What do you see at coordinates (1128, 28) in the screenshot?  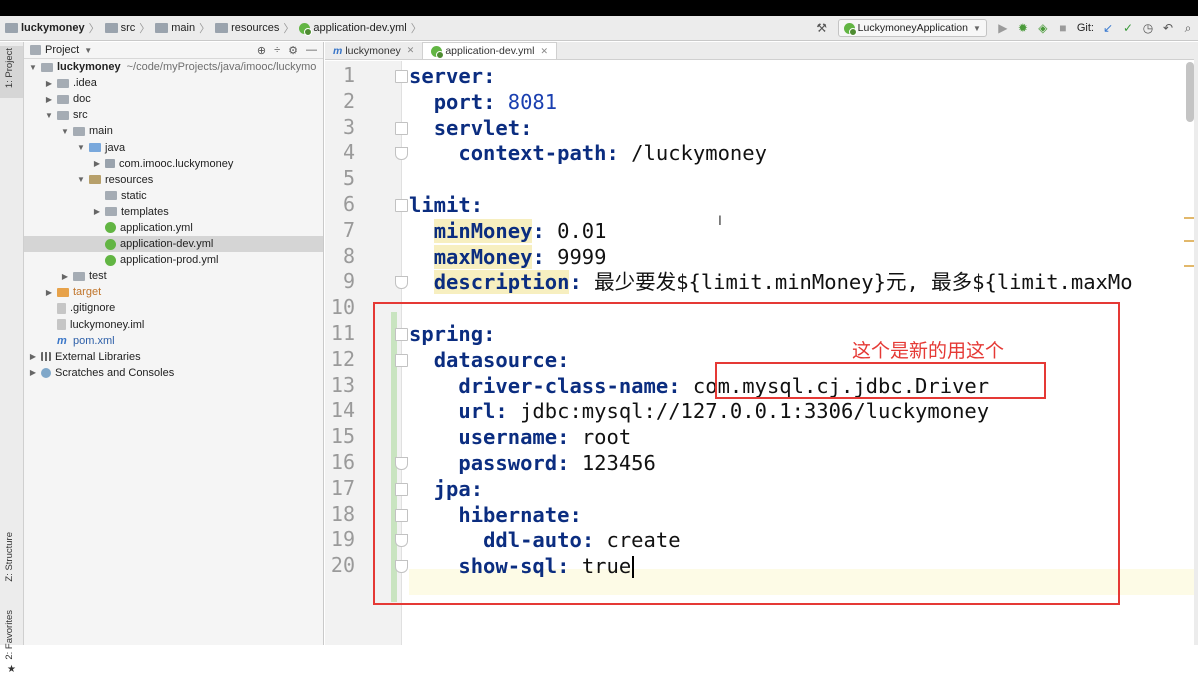 I see `git-commit-icon: ✓` at bounding box center [1128, 28].